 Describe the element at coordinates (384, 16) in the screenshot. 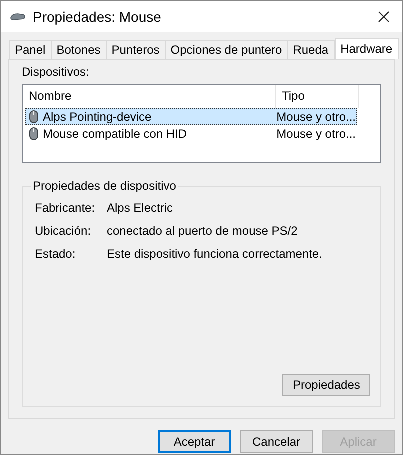

I see `close-icon` at that location.